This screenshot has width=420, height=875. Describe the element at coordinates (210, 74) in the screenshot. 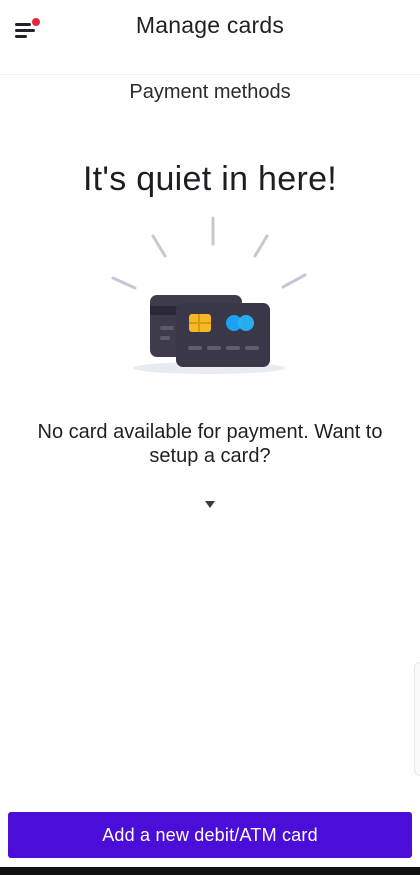

I see `header-divider` at that location.